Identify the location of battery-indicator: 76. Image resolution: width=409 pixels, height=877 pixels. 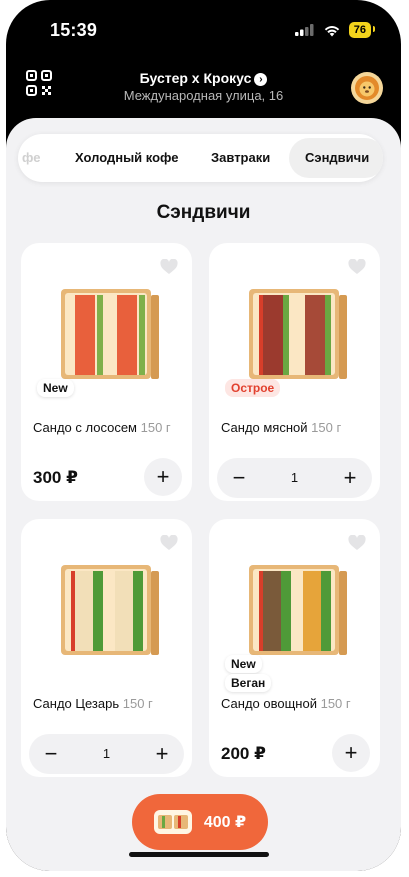
(362, 30).